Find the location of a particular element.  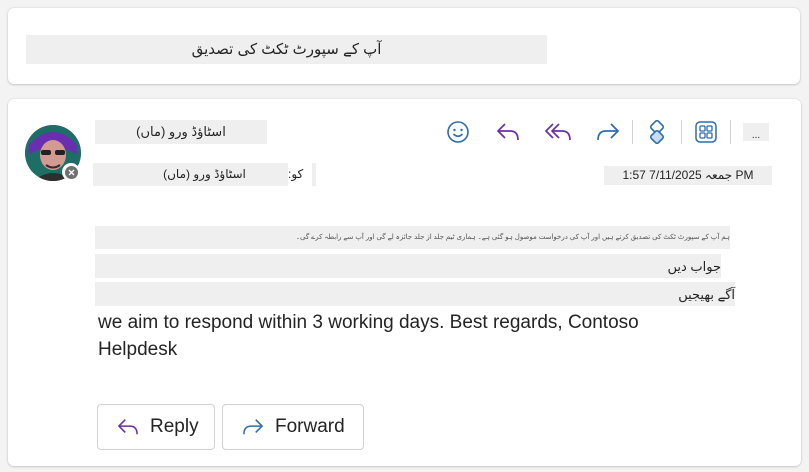

loop-icon is located at coordinates (657, 132).